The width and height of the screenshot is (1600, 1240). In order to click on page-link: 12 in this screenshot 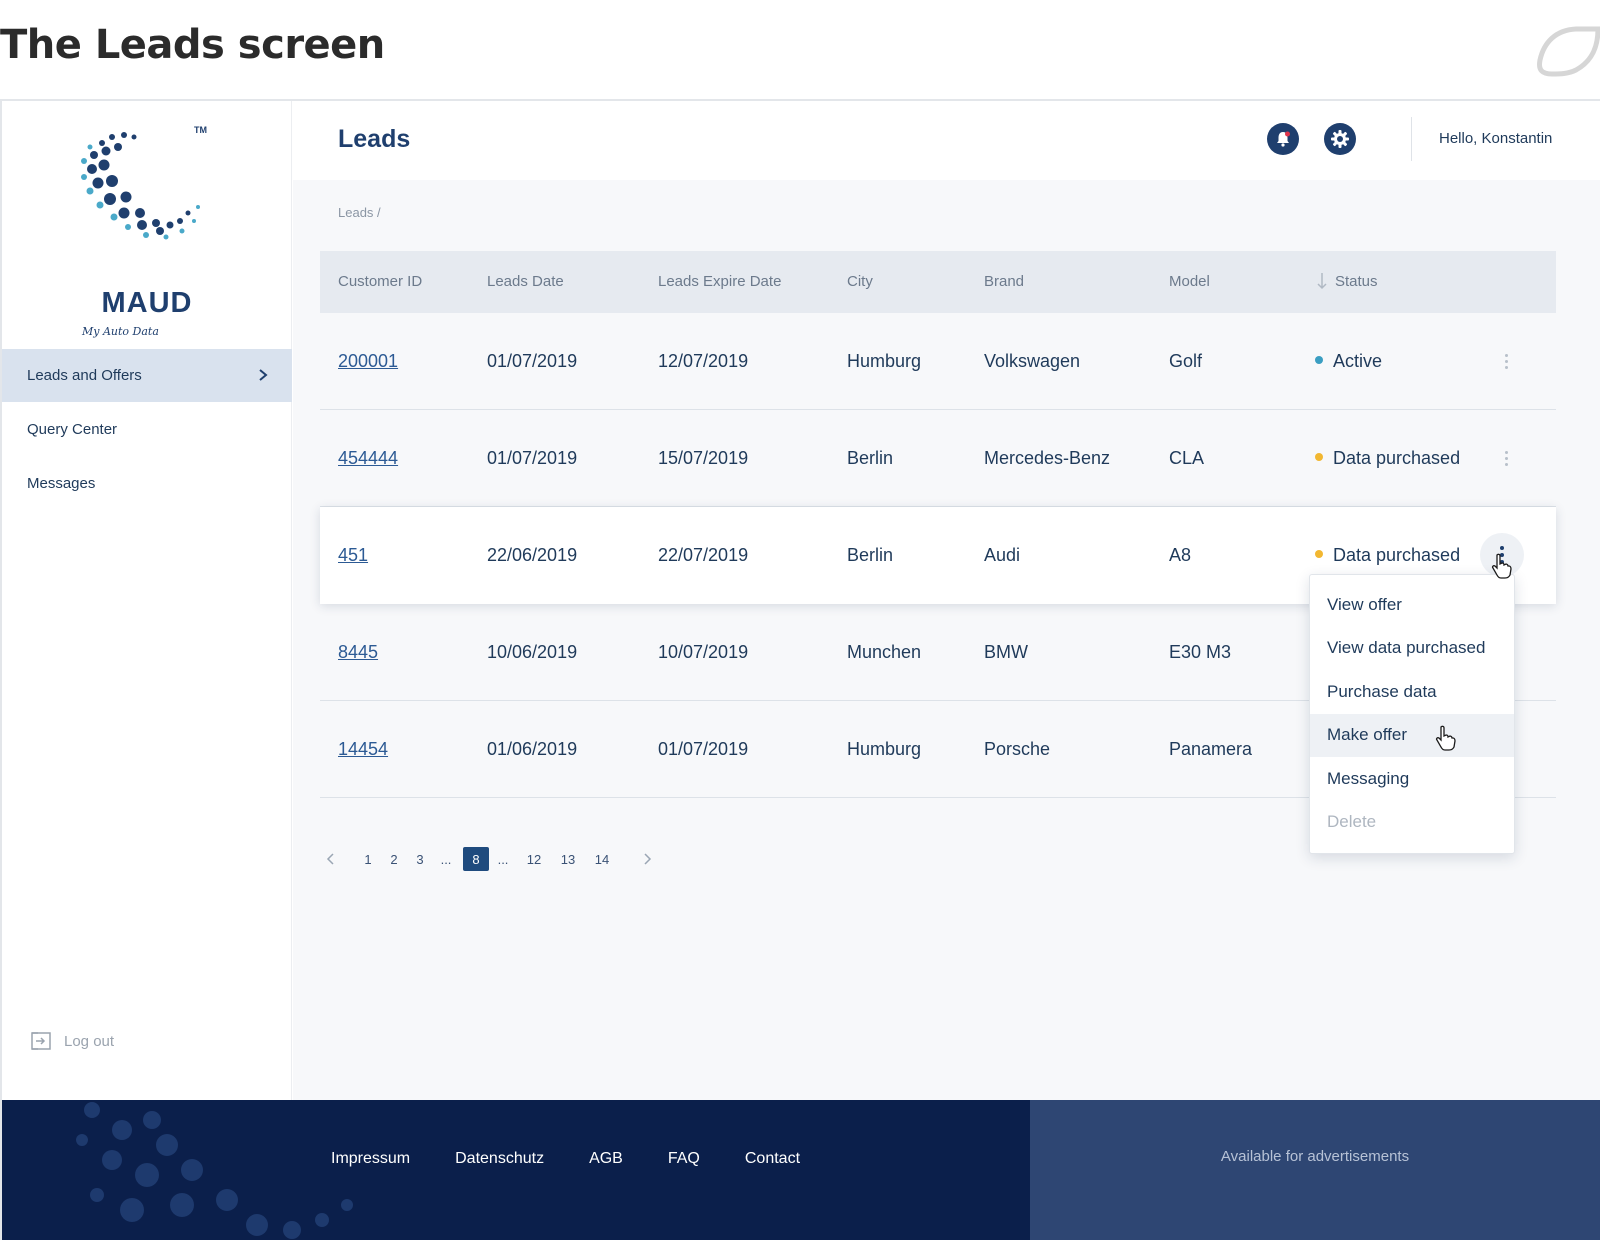, I will do `click(534, 859)`.